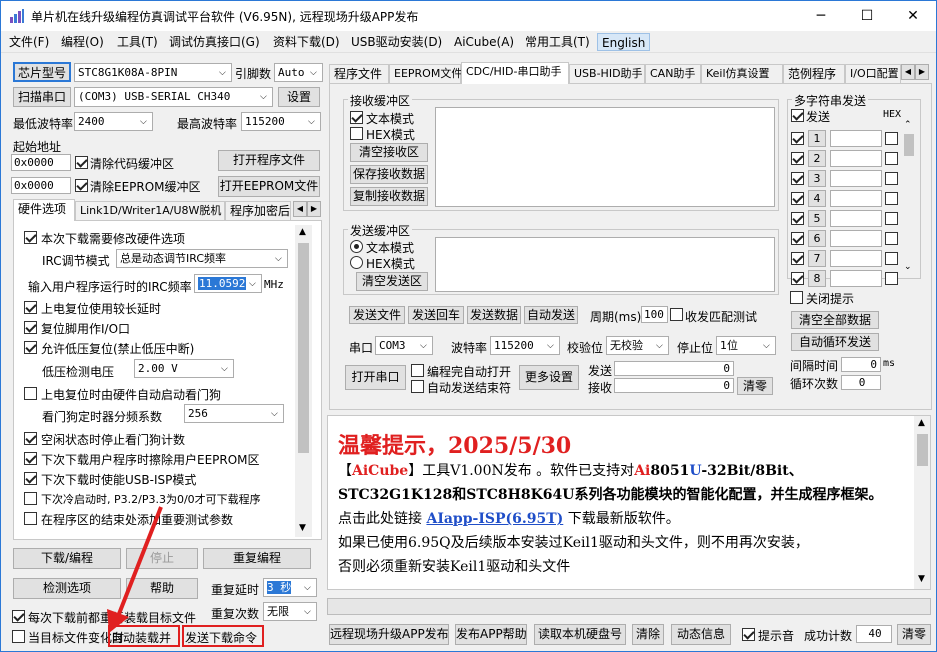 The width and height of the screenshot is (937, 652). I want to click on scroll-down-icon: ▼, so click(302, 528).